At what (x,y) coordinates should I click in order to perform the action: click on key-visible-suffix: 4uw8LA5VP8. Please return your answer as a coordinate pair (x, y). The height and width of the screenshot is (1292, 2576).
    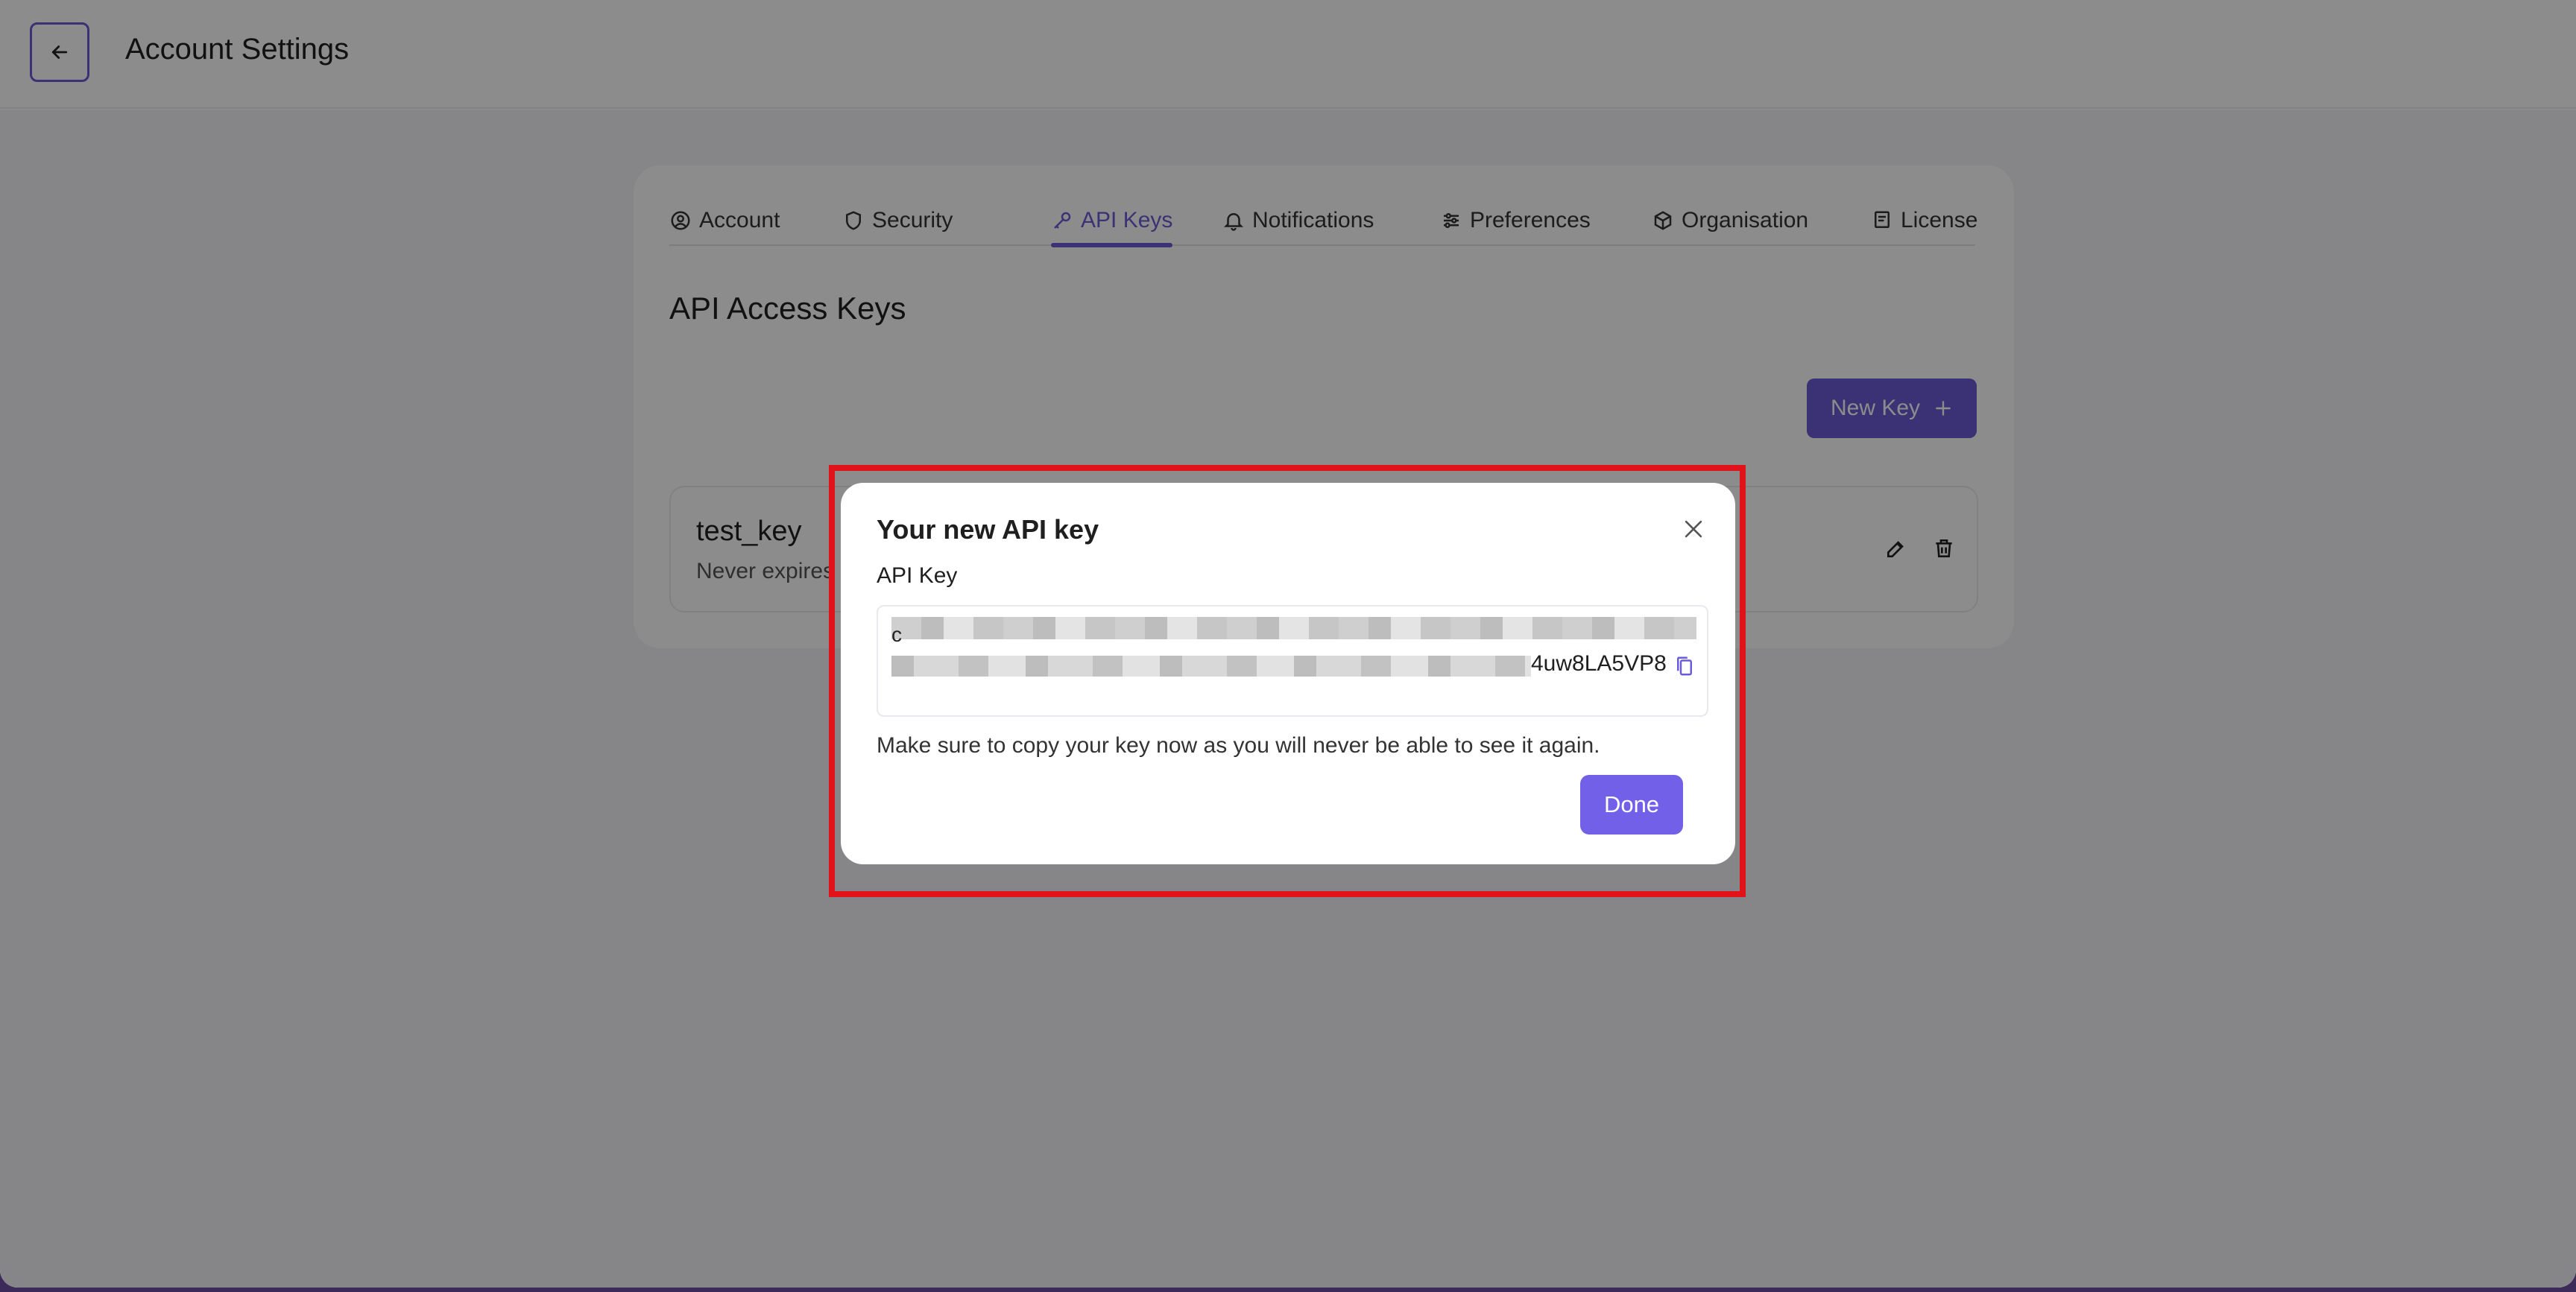
    Looking at the image, I should click on (1599, 663).